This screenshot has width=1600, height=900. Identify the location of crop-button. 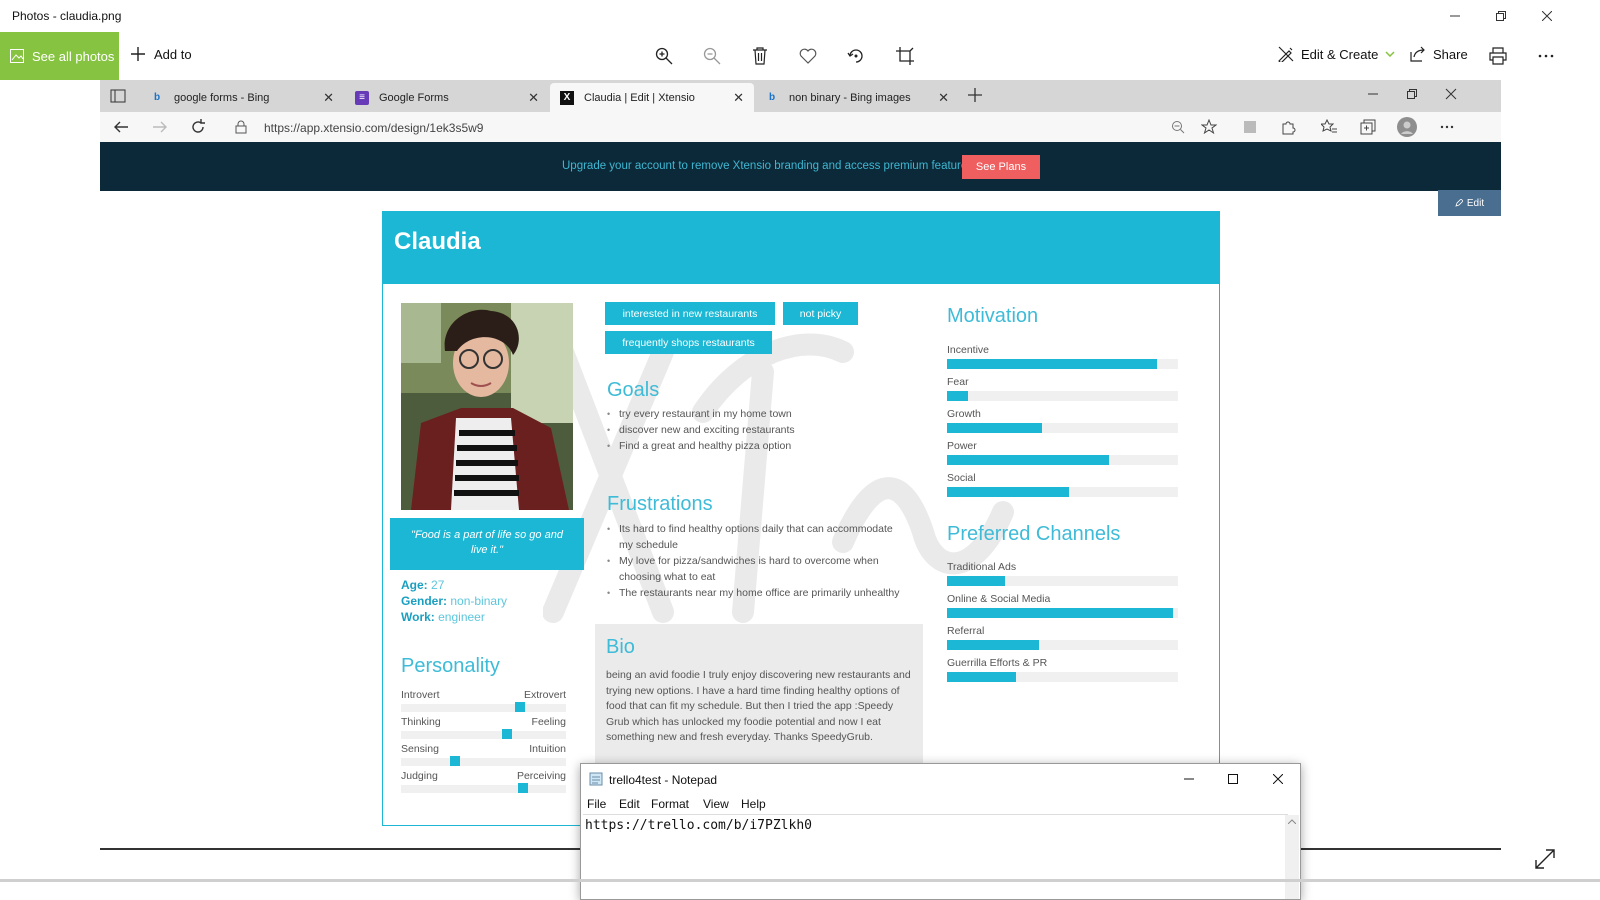
(905, 56).